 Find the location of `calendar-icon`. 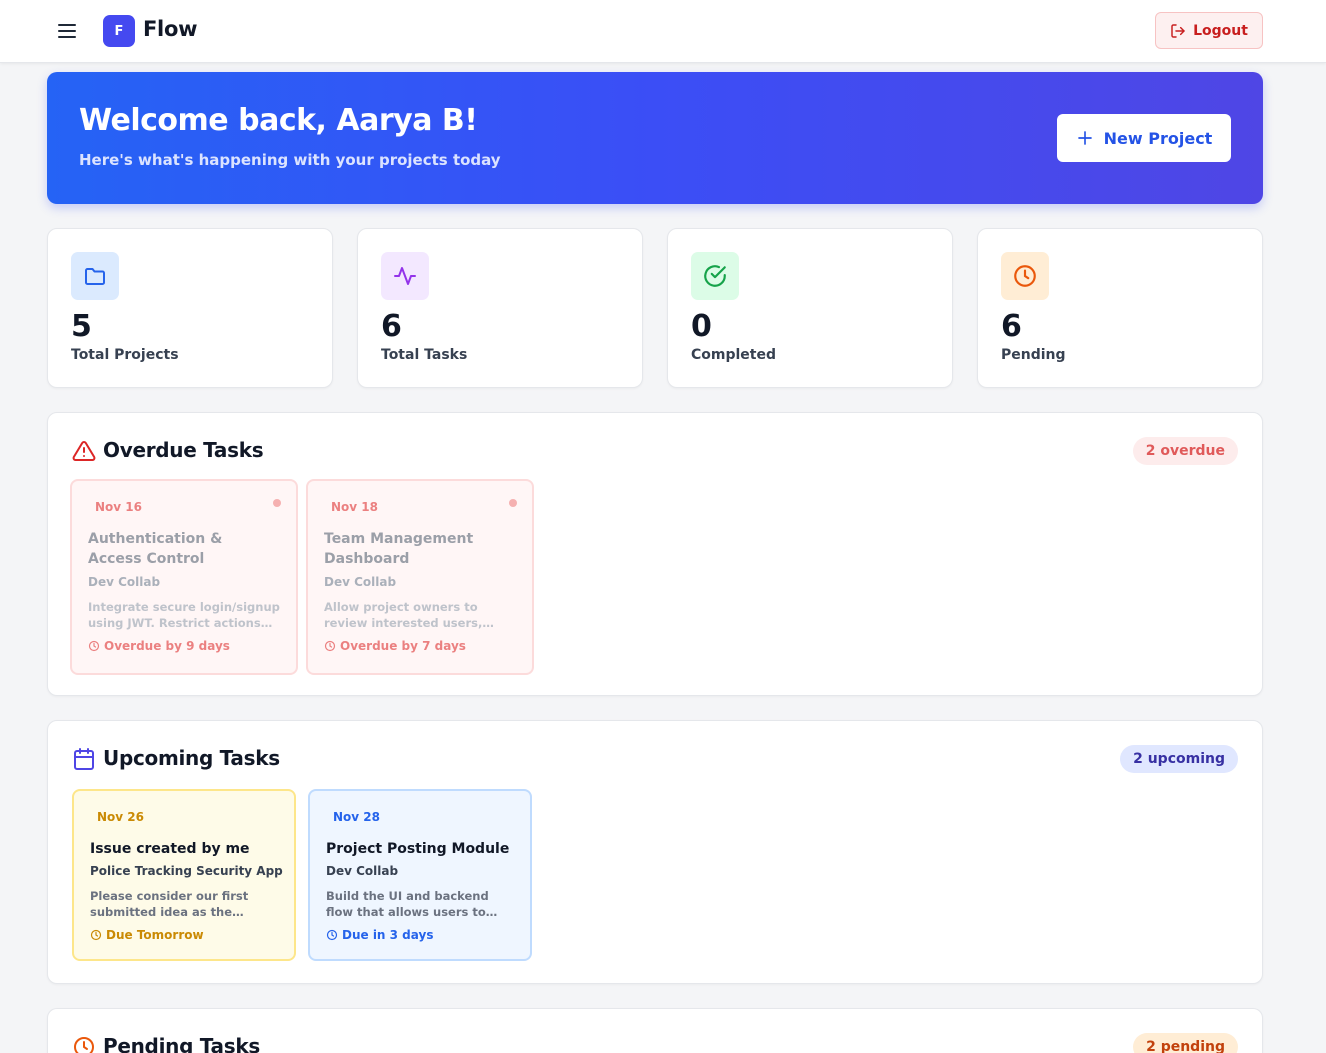

calendar-icon is located at coordinates (84, 759).